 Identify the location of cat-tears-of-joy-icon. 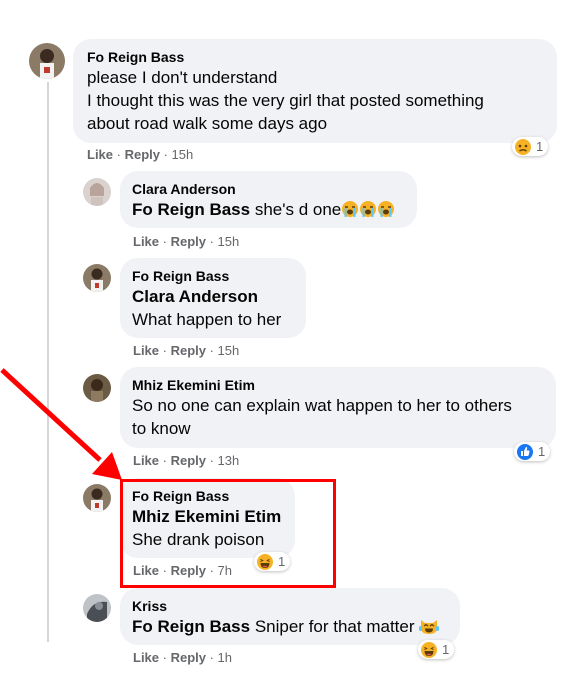
(429, 627).